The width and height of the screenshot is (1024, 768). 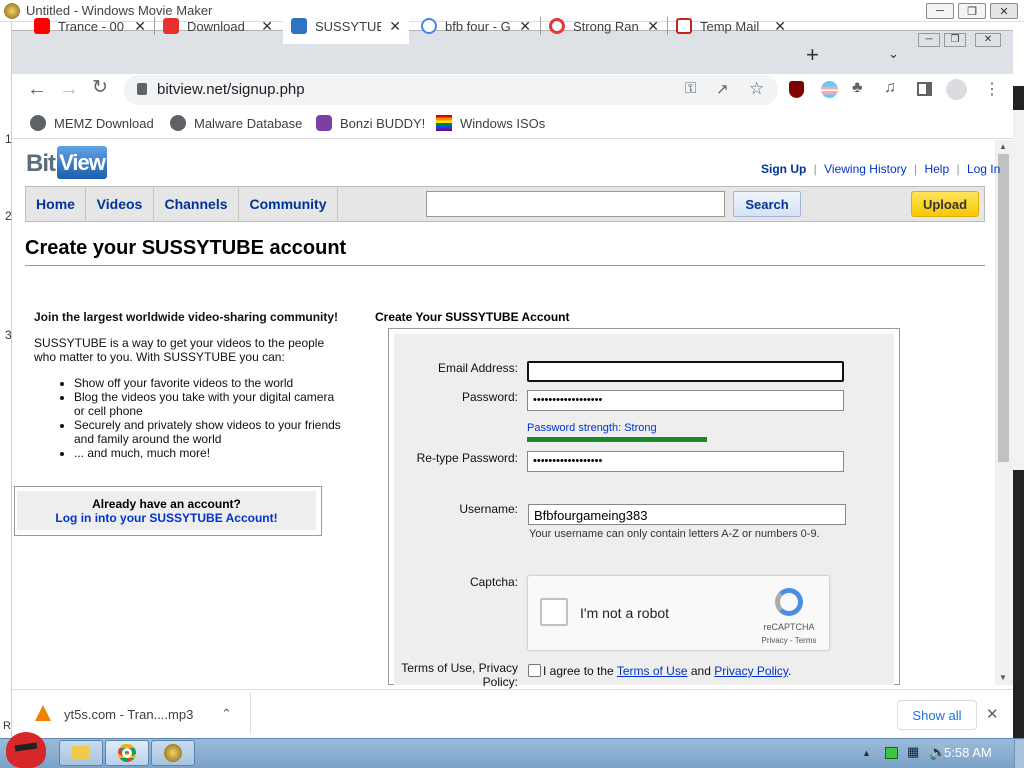 What do you see at coordinates (893, 54) in the screenshot?
I see `tab-search-icon: ⌄` at bounding box center [893, 54].